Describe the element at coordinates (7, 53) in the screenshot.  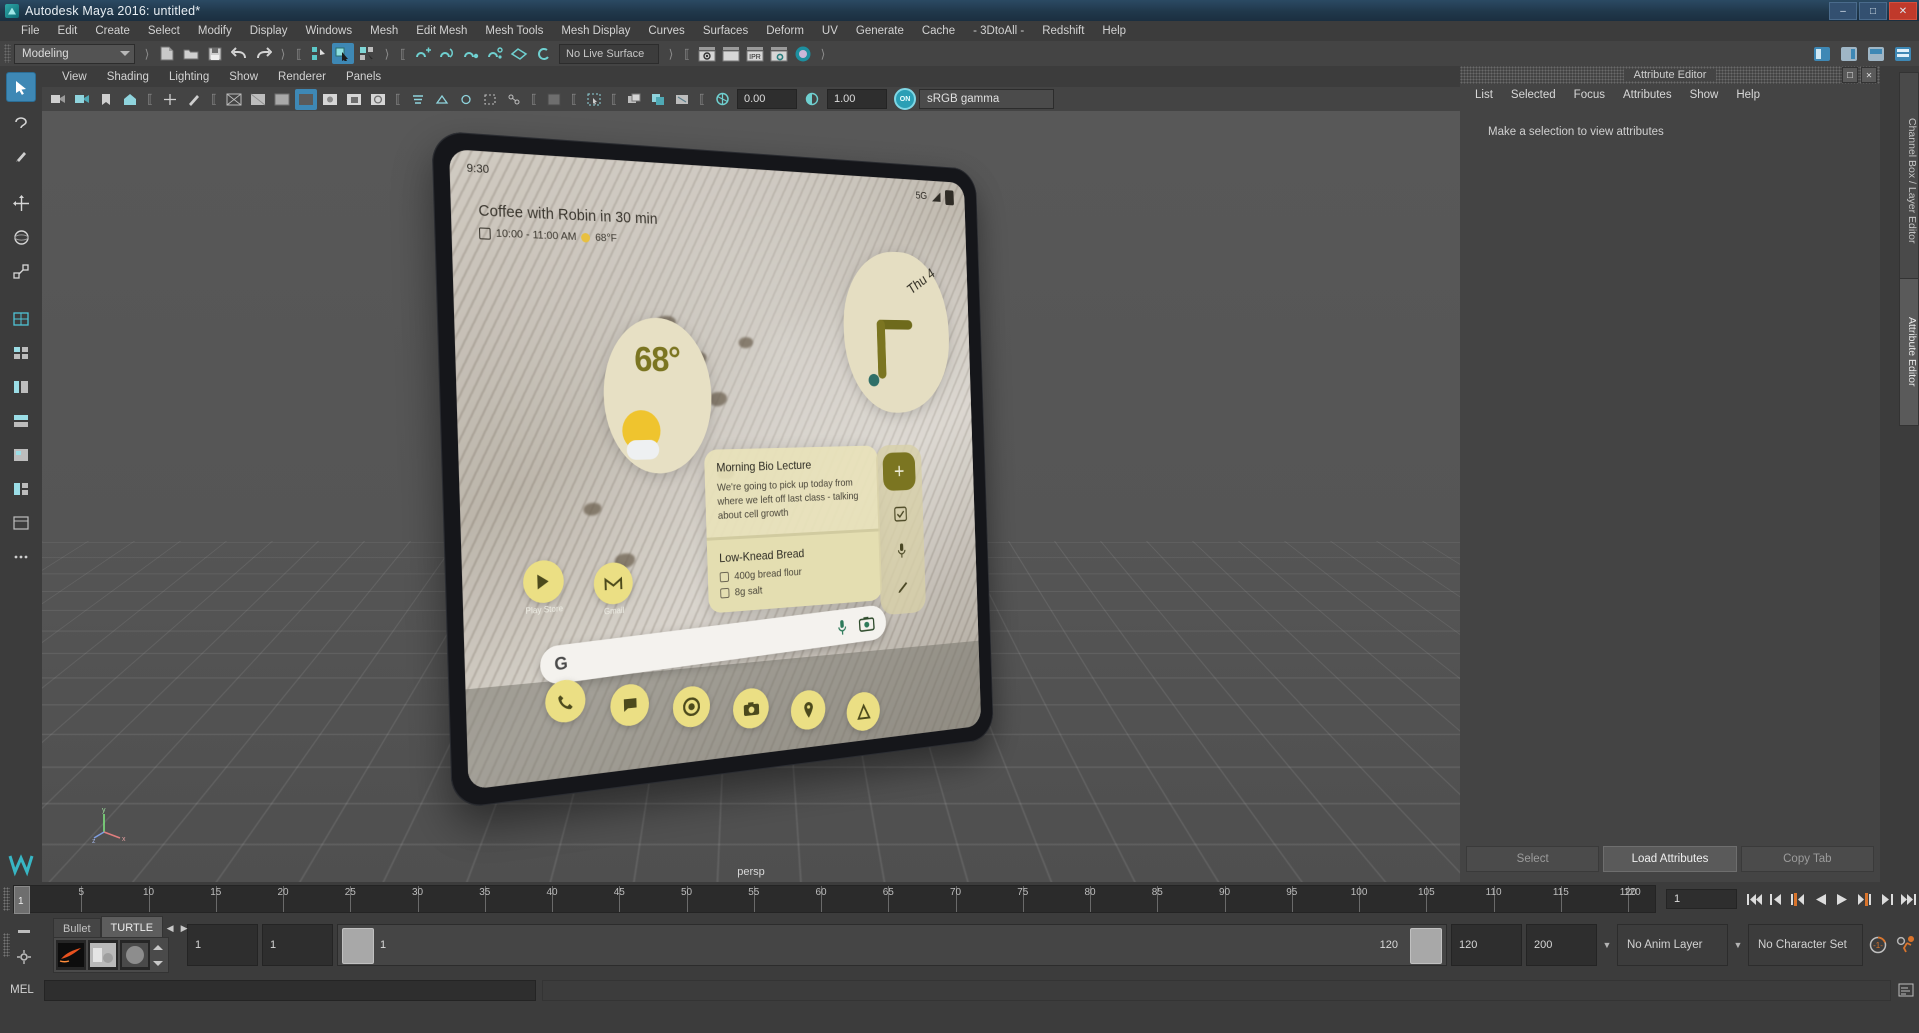
I see `toolbar-grip` at that location.